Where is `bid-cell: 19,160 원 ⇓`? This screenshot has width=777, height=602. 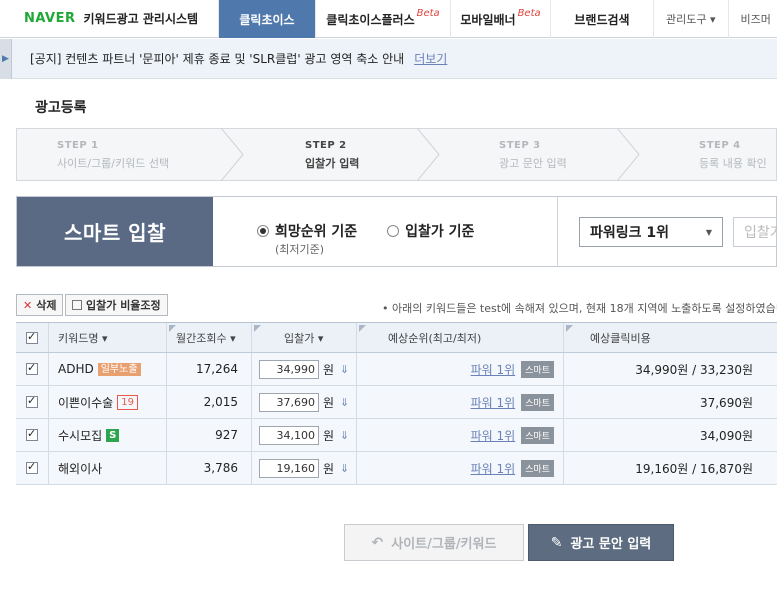
bid-cell: 19,160 원 ⇓ is located at coordinates (304, 468).